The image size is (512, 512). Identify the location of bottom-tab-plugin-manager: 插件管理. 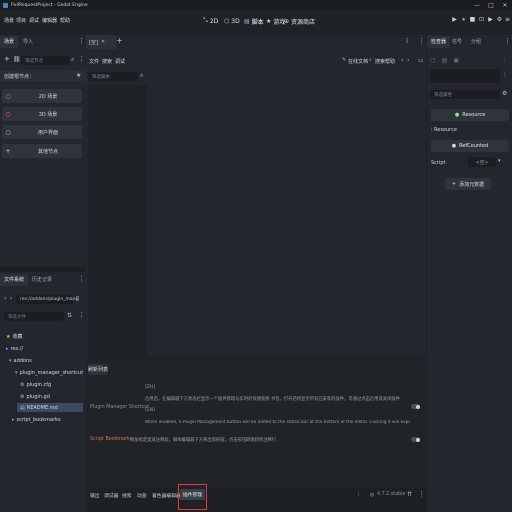
(192, 494).